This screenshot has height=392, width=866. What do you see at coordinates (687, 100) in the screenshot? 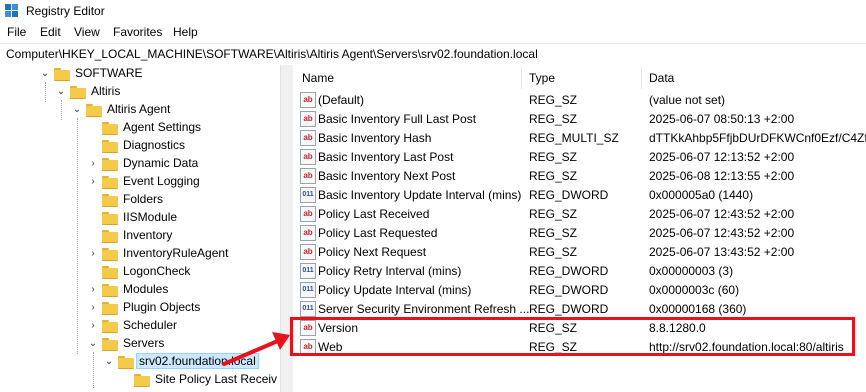
I see `value-data: (value not set)` at bounding box center [687, 100].